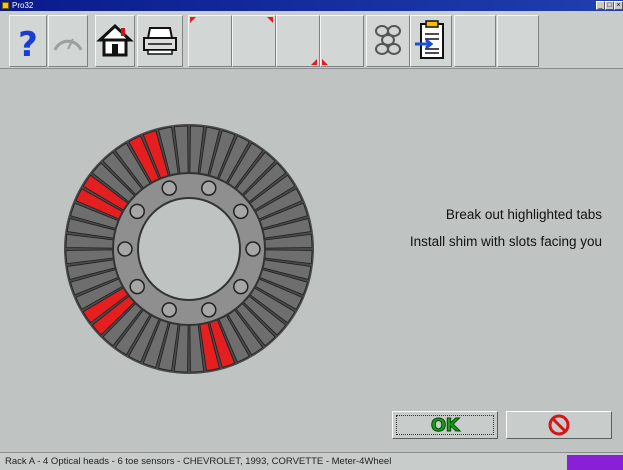 The image size is (623, 470). I want to click on question-mark-icon: ?, so click(28, 45).